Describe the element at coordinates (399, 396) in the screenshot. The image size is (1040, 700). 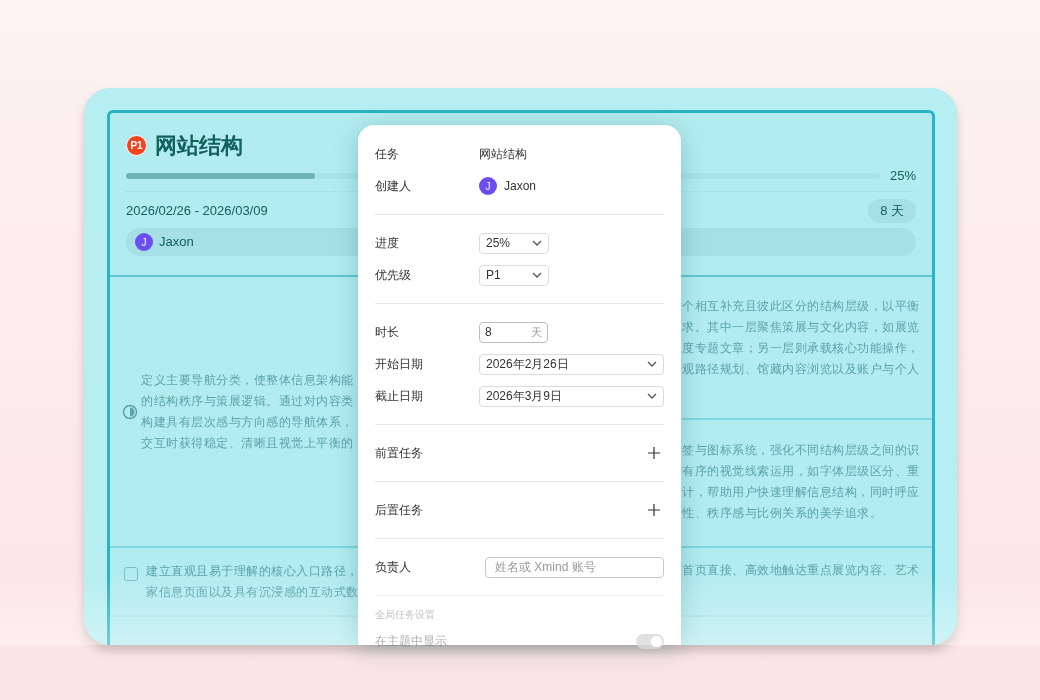
I see `field-label: 截止日期` at that location.